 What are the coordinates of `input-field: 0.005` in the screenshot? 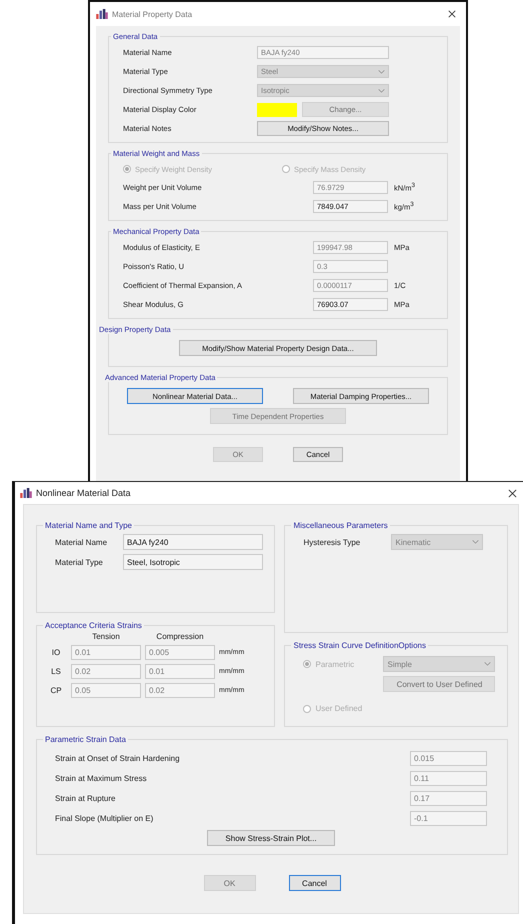 It's located at (180, 652).